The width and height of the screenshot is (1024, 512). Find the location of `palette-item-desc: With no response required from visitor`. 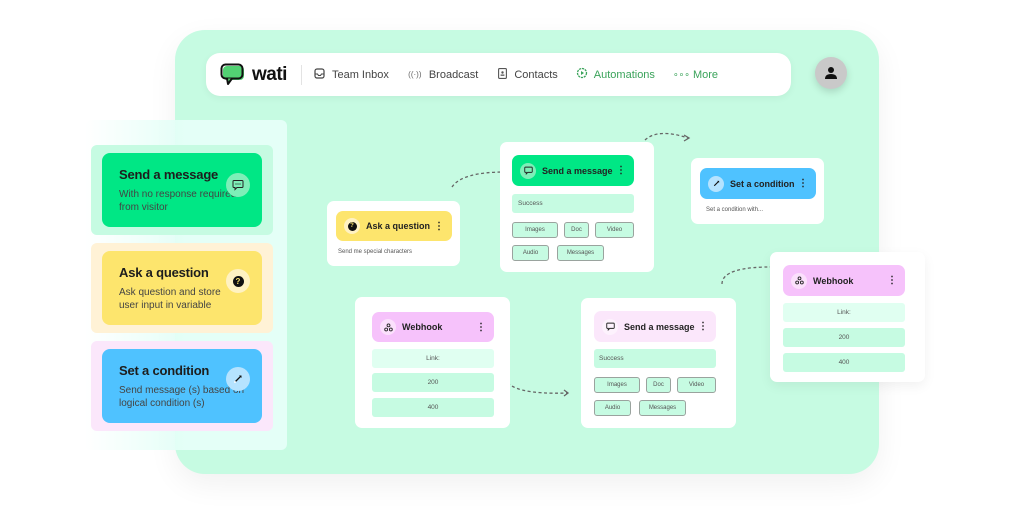

palette-item-desc: With no response required from visitor is located at coordinates (178, 201).